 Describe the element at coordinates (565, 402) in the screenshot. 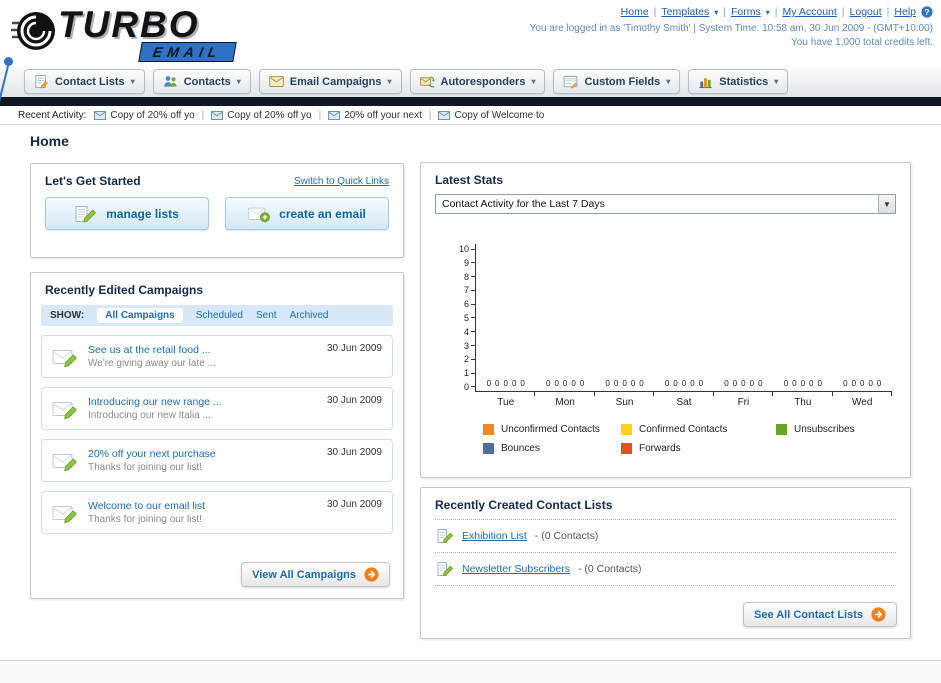

I see `x-axis-label: Mon` at that location.